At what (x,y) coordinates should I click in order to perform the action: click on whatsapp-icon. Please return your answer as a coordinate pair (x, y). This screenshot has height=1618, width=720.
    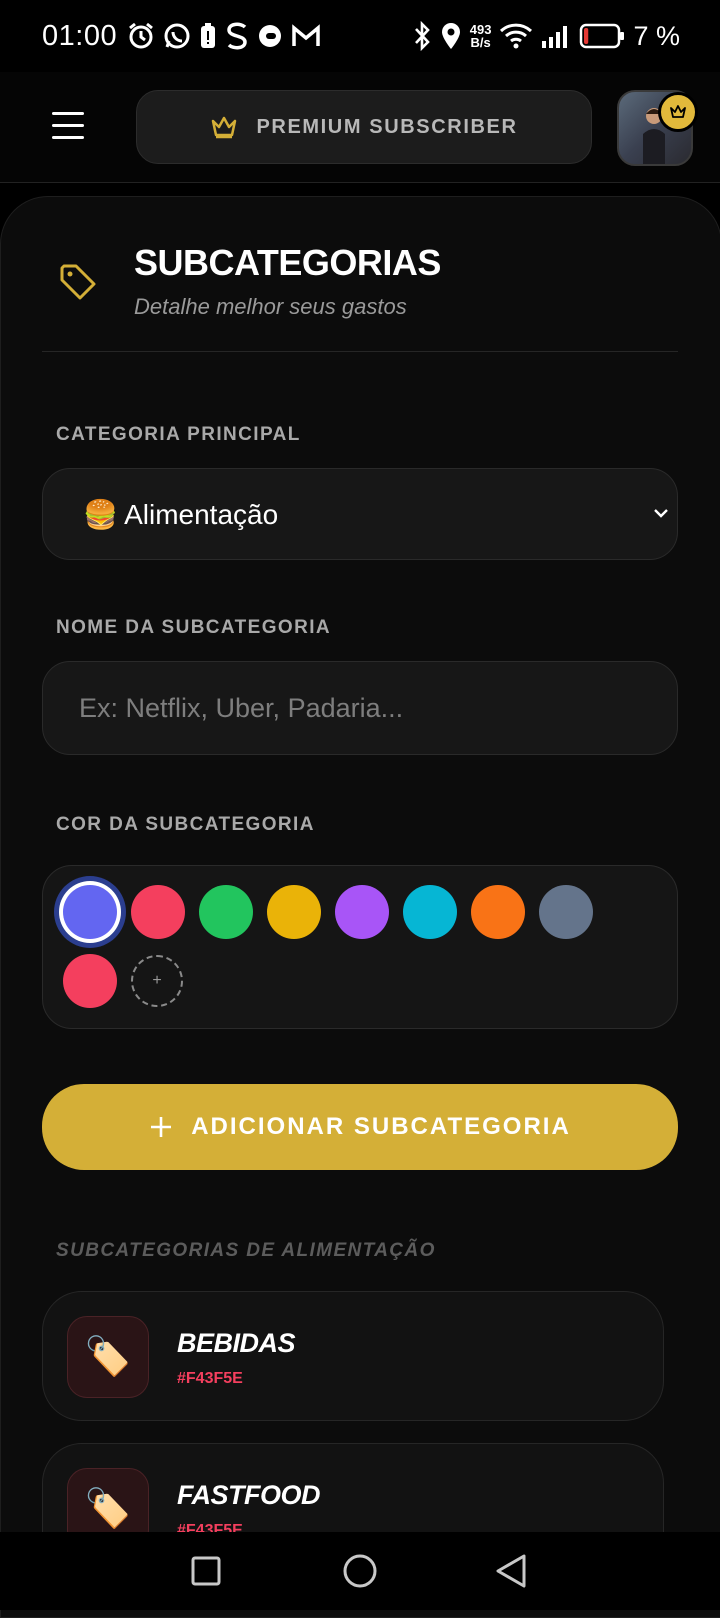
    Looking at the image, I should click on (177, 36).